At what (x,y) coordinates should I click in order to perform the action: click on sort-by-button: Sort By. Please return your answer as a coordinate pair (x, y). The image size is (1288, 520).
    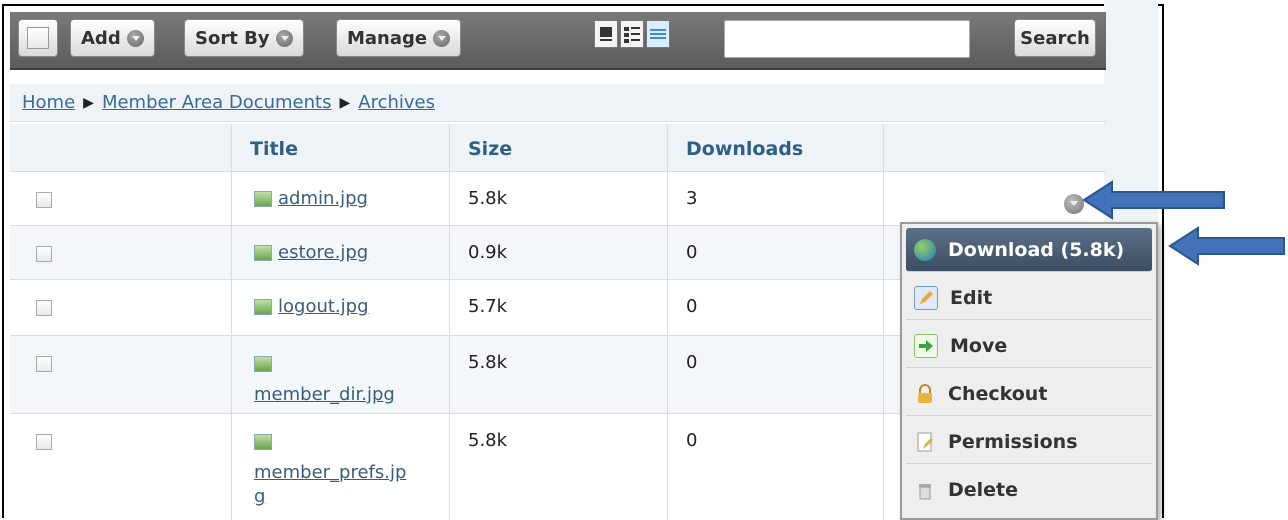
    Looking at the image, I should click on (244, 38).